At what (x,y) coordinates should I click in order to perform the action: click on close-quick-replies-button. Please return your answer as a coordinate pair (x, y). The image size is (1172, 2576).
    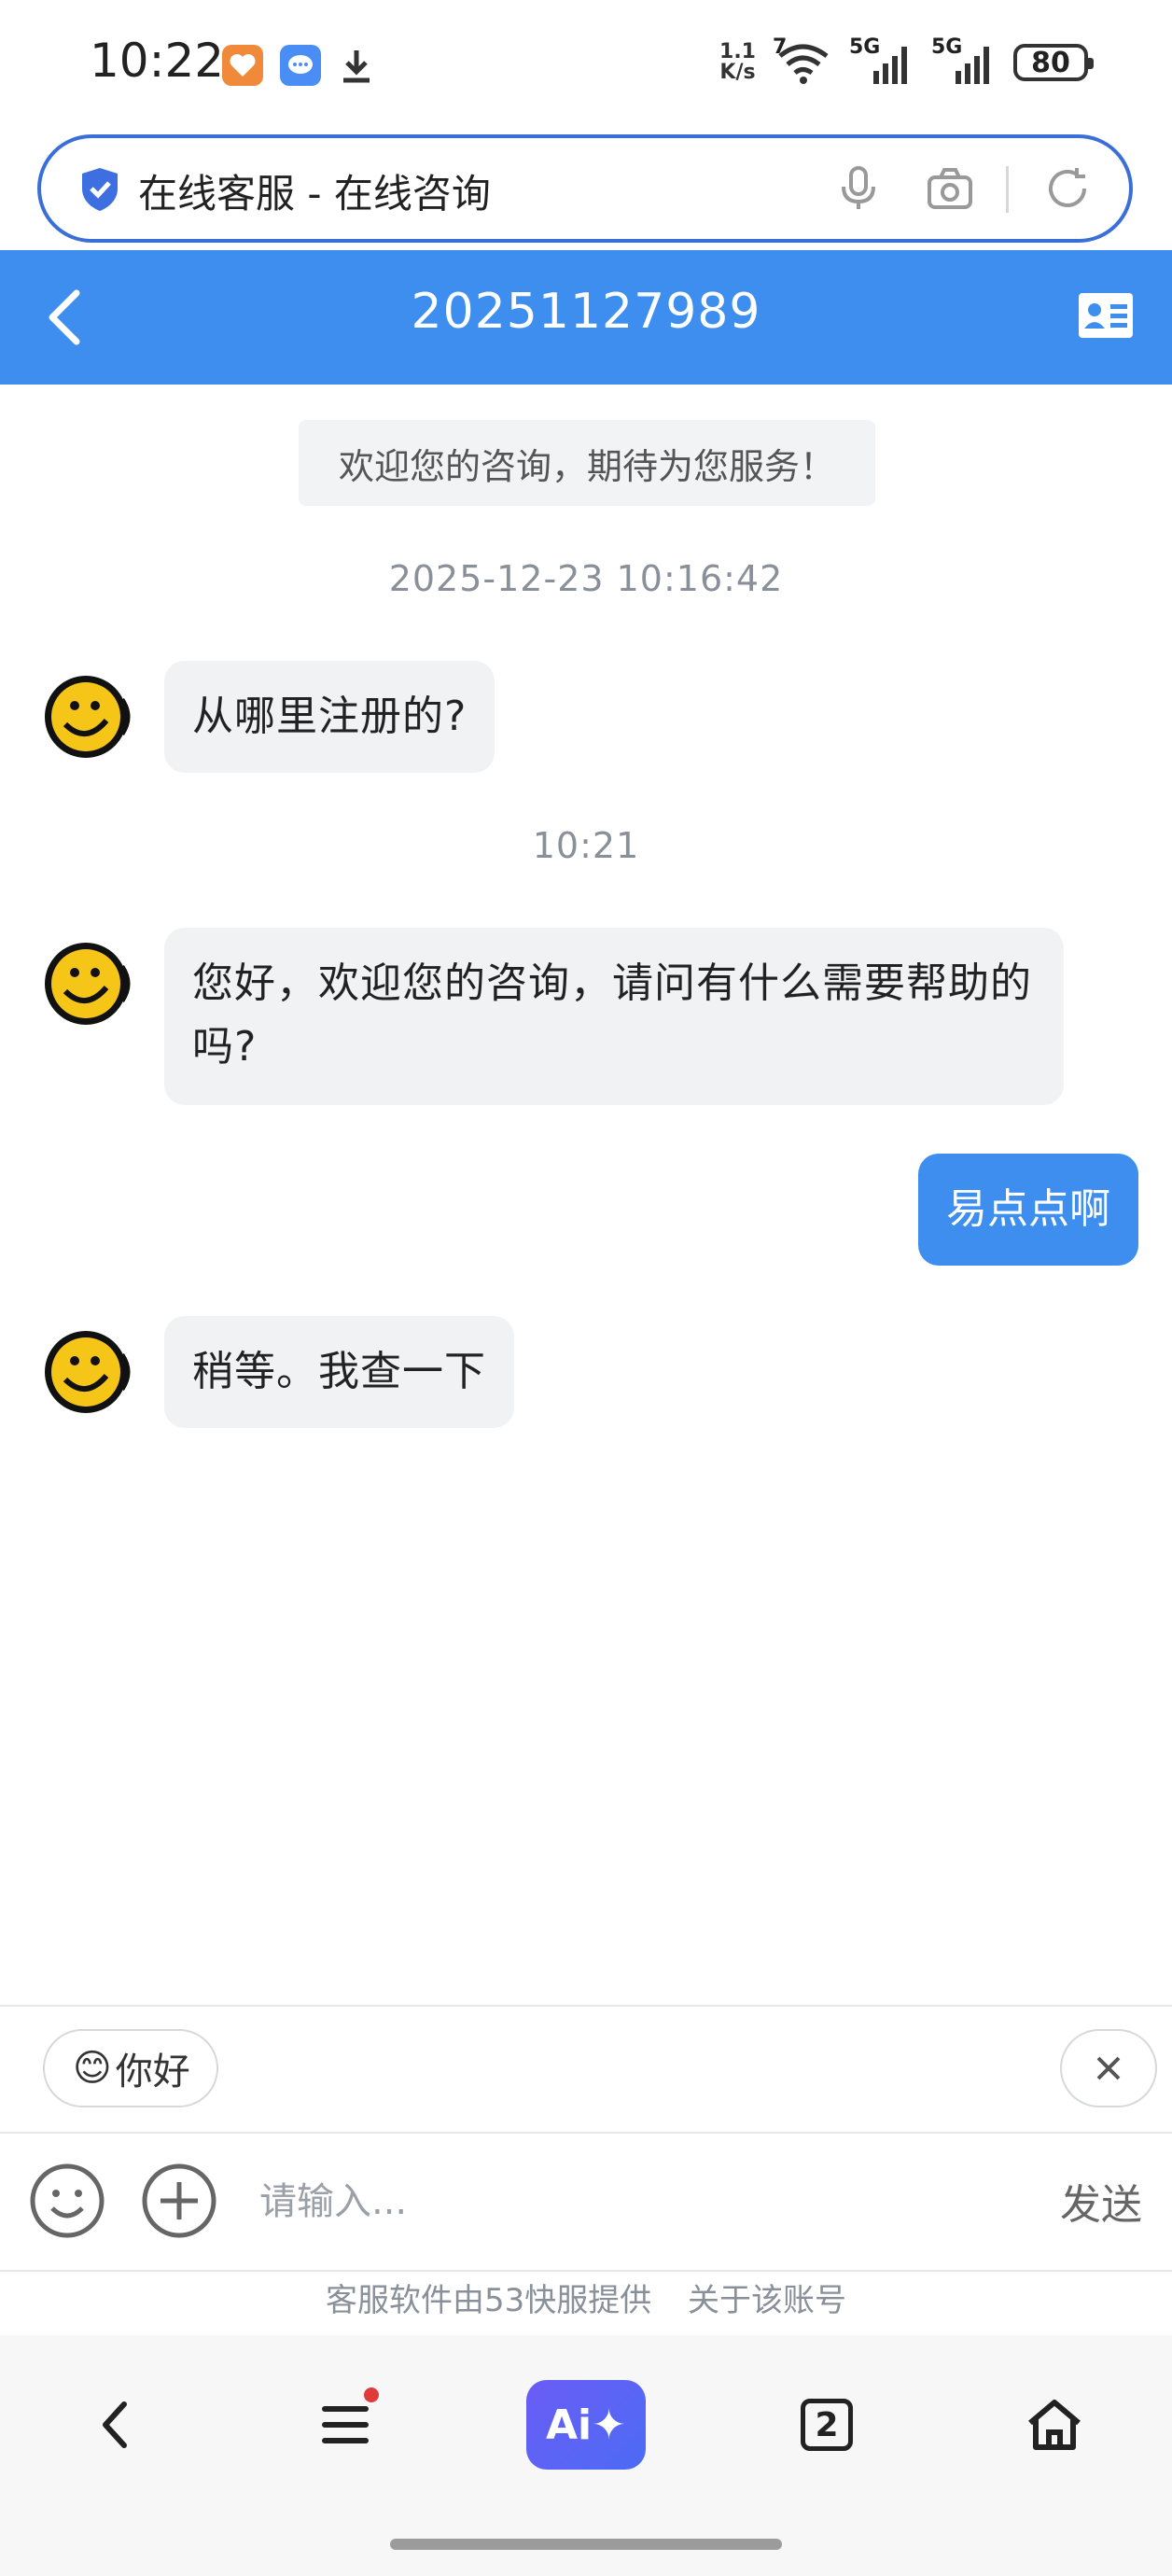
    Looking at the image, I should click on (1108, 2068).